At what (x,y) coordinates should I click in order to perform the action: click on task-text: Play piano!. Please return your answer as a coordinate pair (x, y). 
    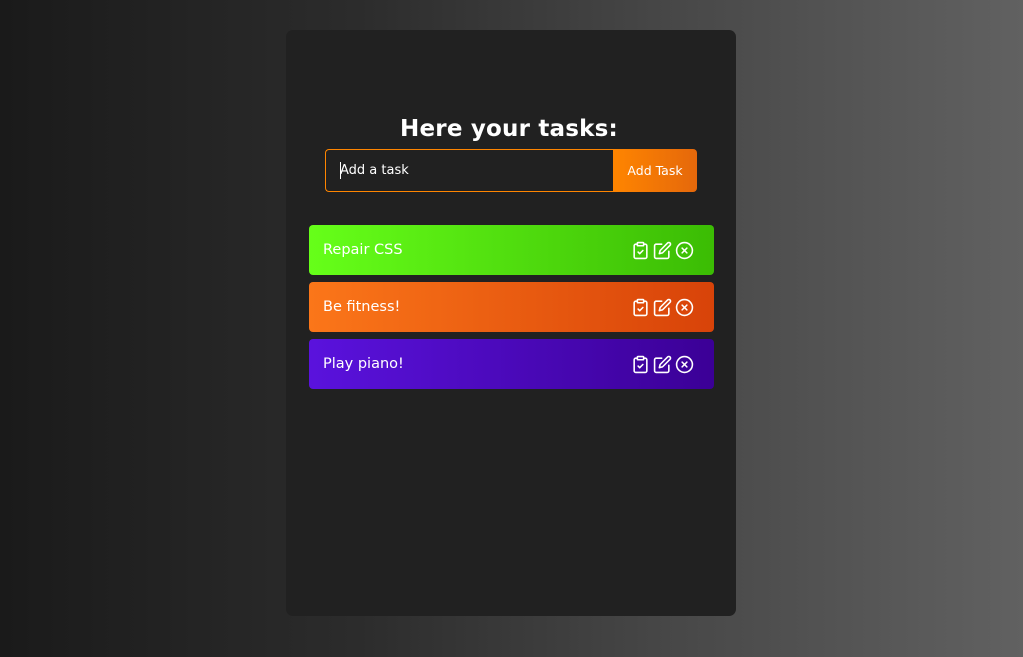
    Looking at the image, I should click on (363, 364).